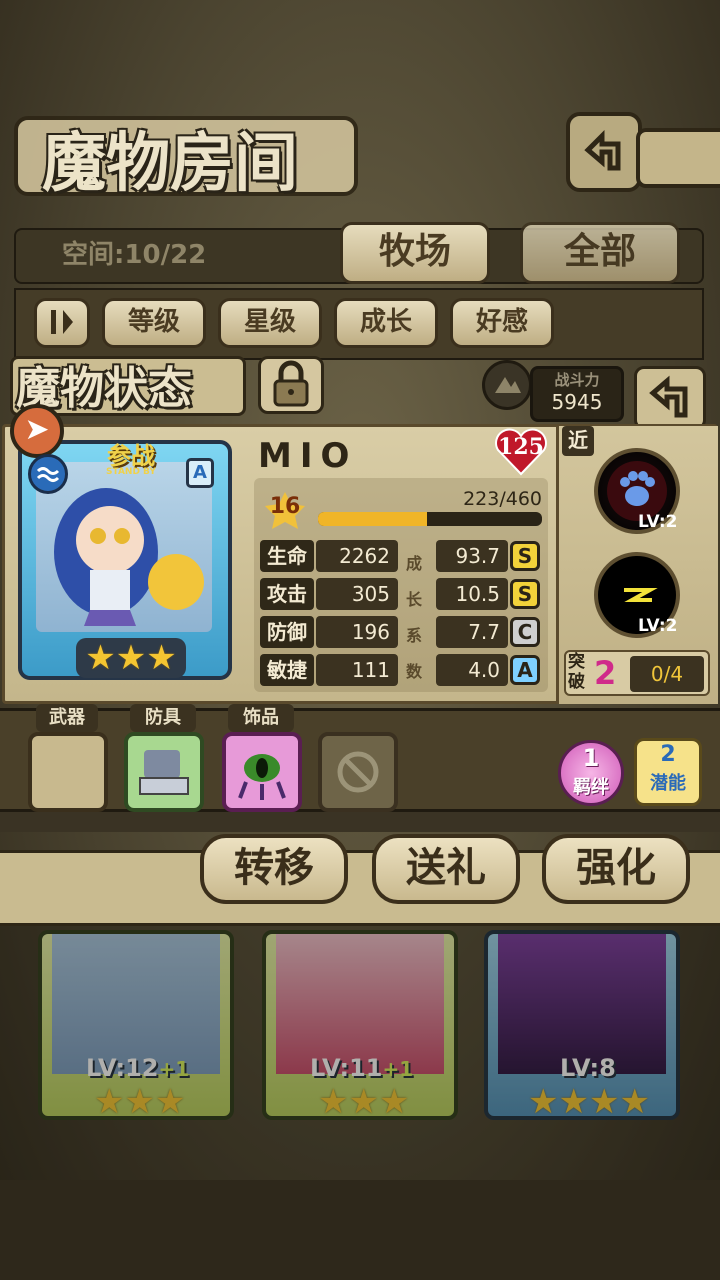 Image resolution: width=720 pixels, height=1280 pixels. I want to click on growth-value: 93.7, so click(472, 556).